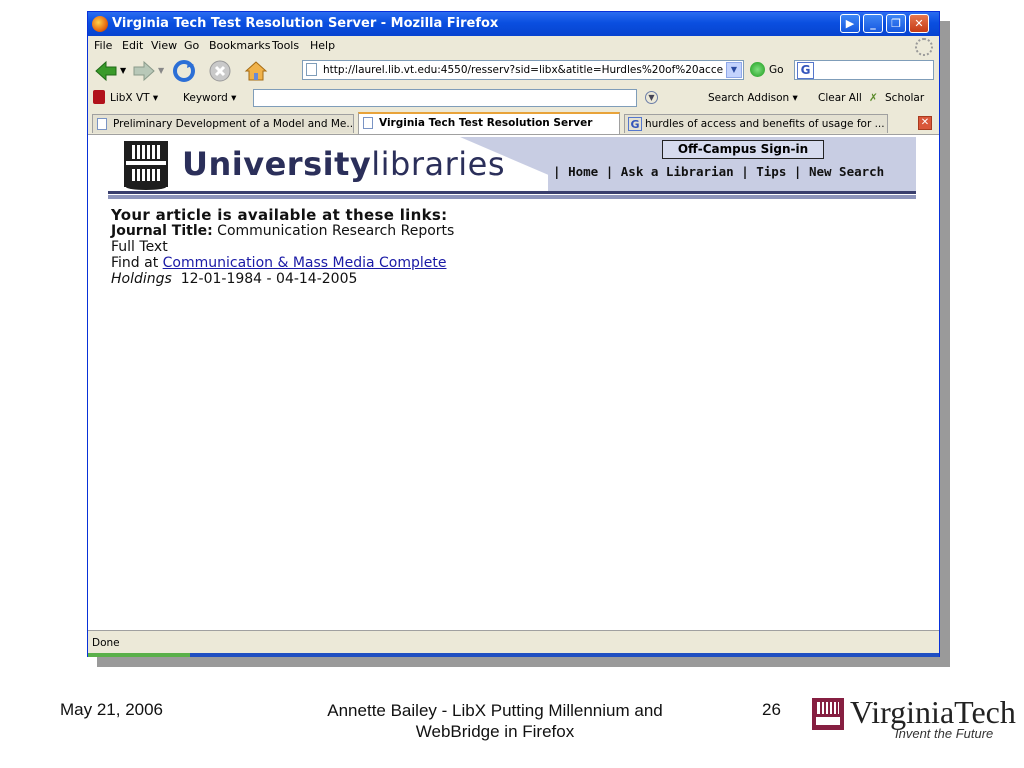  I want to click on journal-title-value: Communication Research Reports, so click(336, 231).